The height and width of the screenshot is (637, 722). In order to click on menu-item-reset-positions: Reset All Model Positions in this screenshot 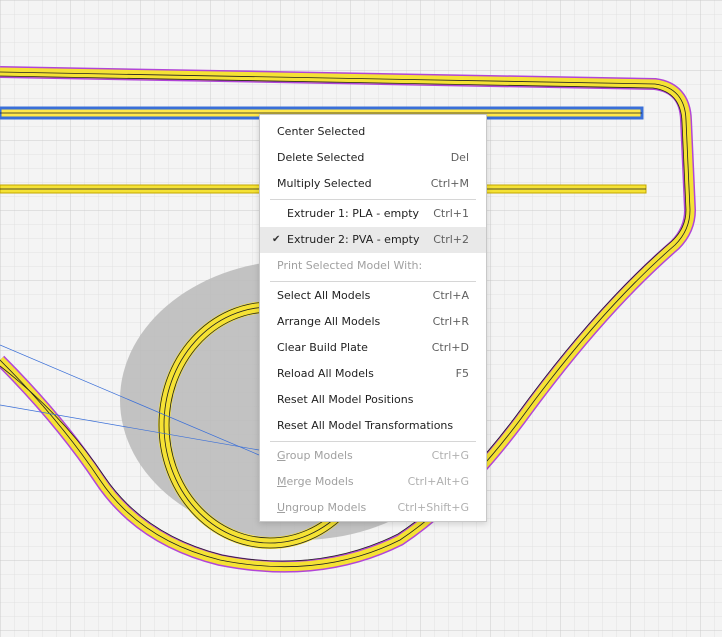, I will do `click(373, 400)`.